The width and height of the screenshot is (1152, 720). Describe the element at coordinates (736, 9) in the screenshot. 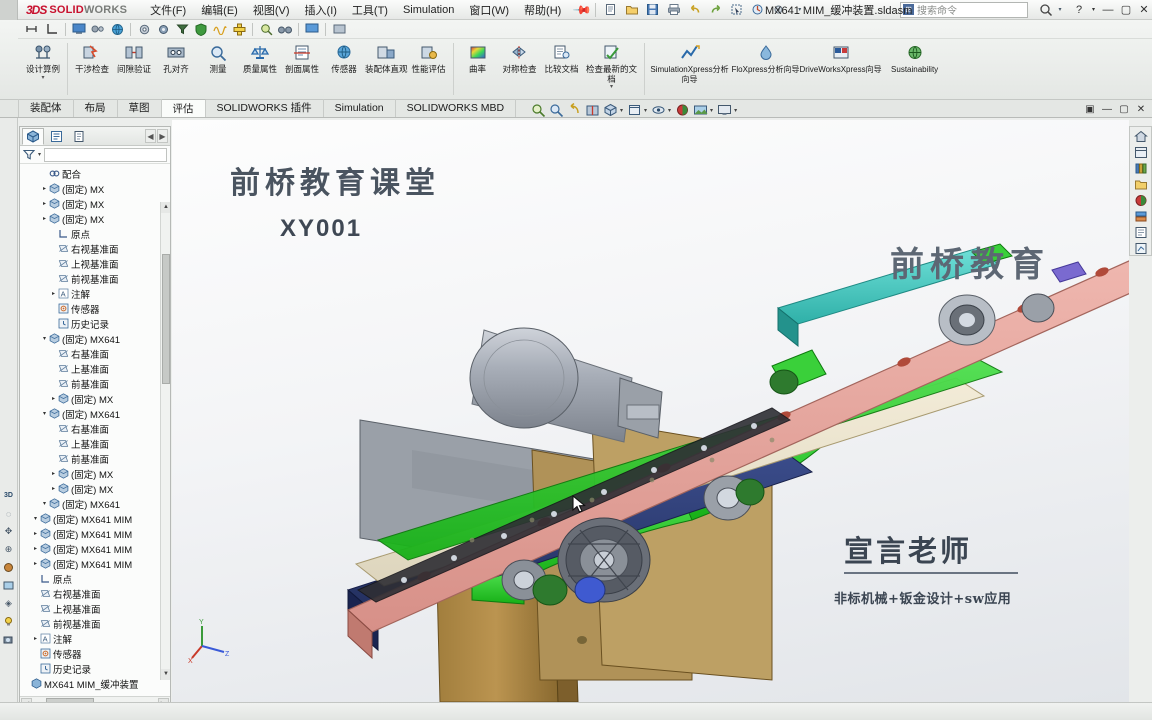

I see `select-icon` at that location.